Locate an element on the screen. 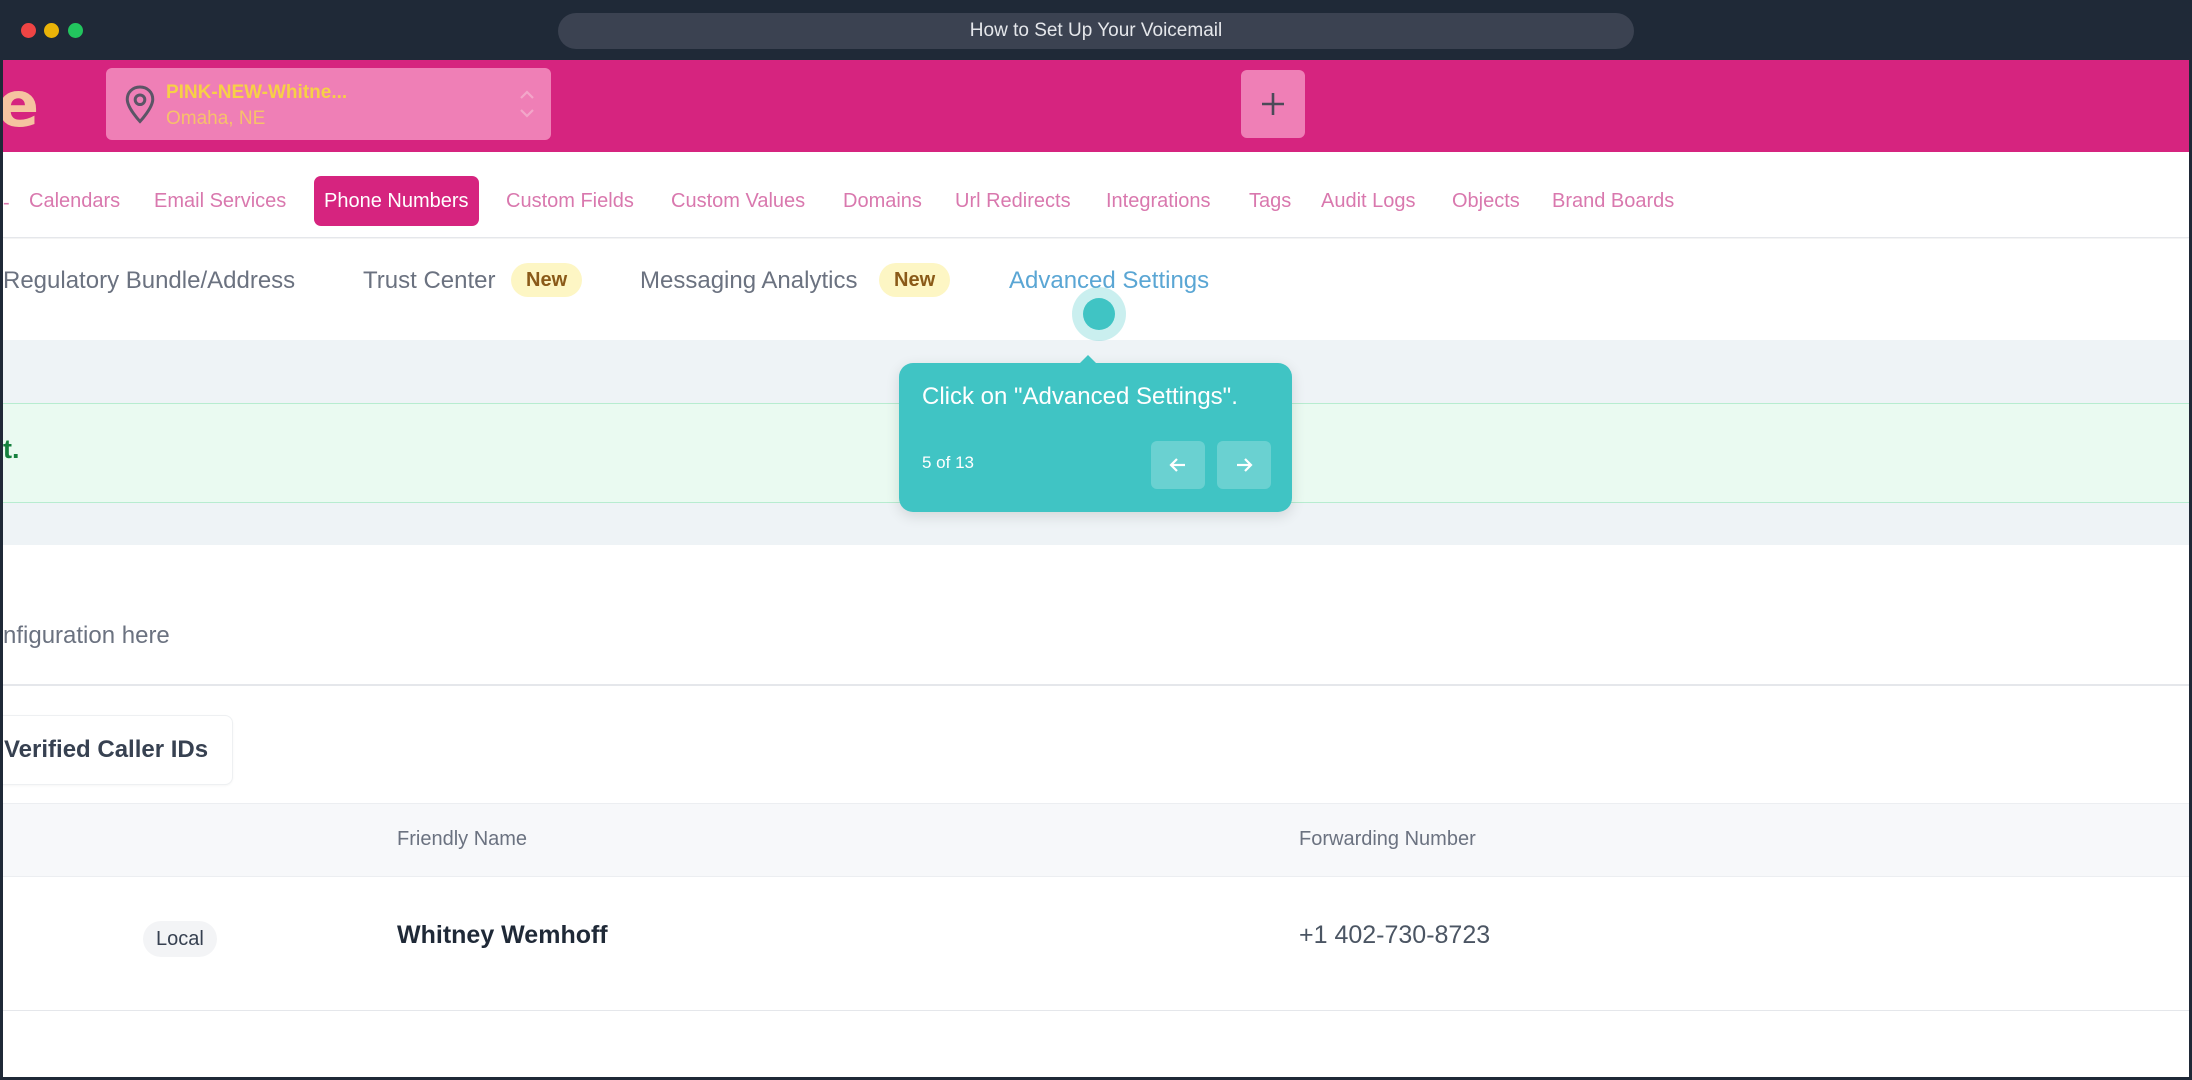 This screenshot has height=1080, width=2192. minimize-window-button is located at coordinates (51, 30).